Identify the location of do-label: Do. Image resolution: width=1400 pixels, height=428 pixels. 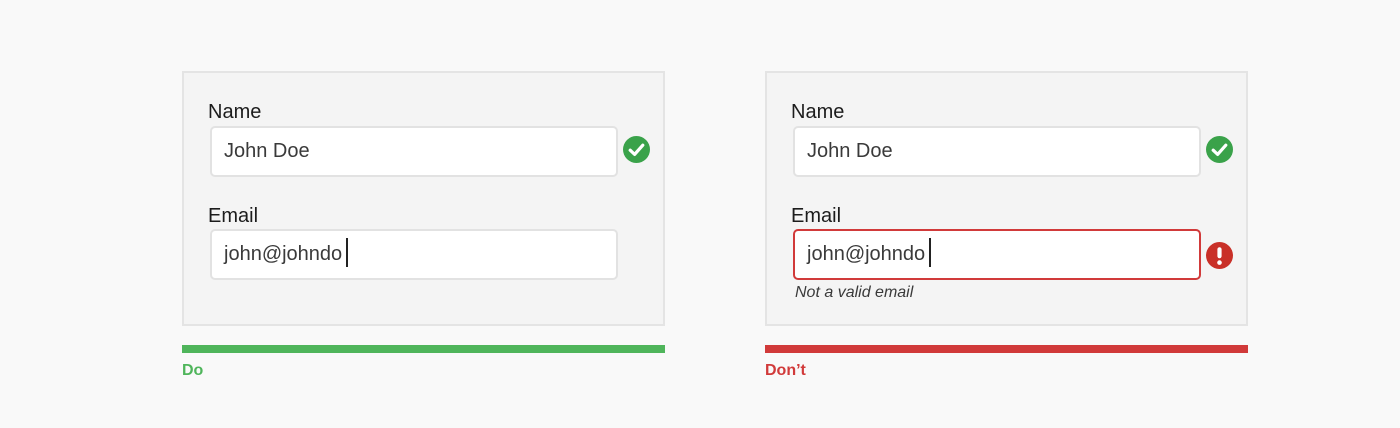
(193, 370).